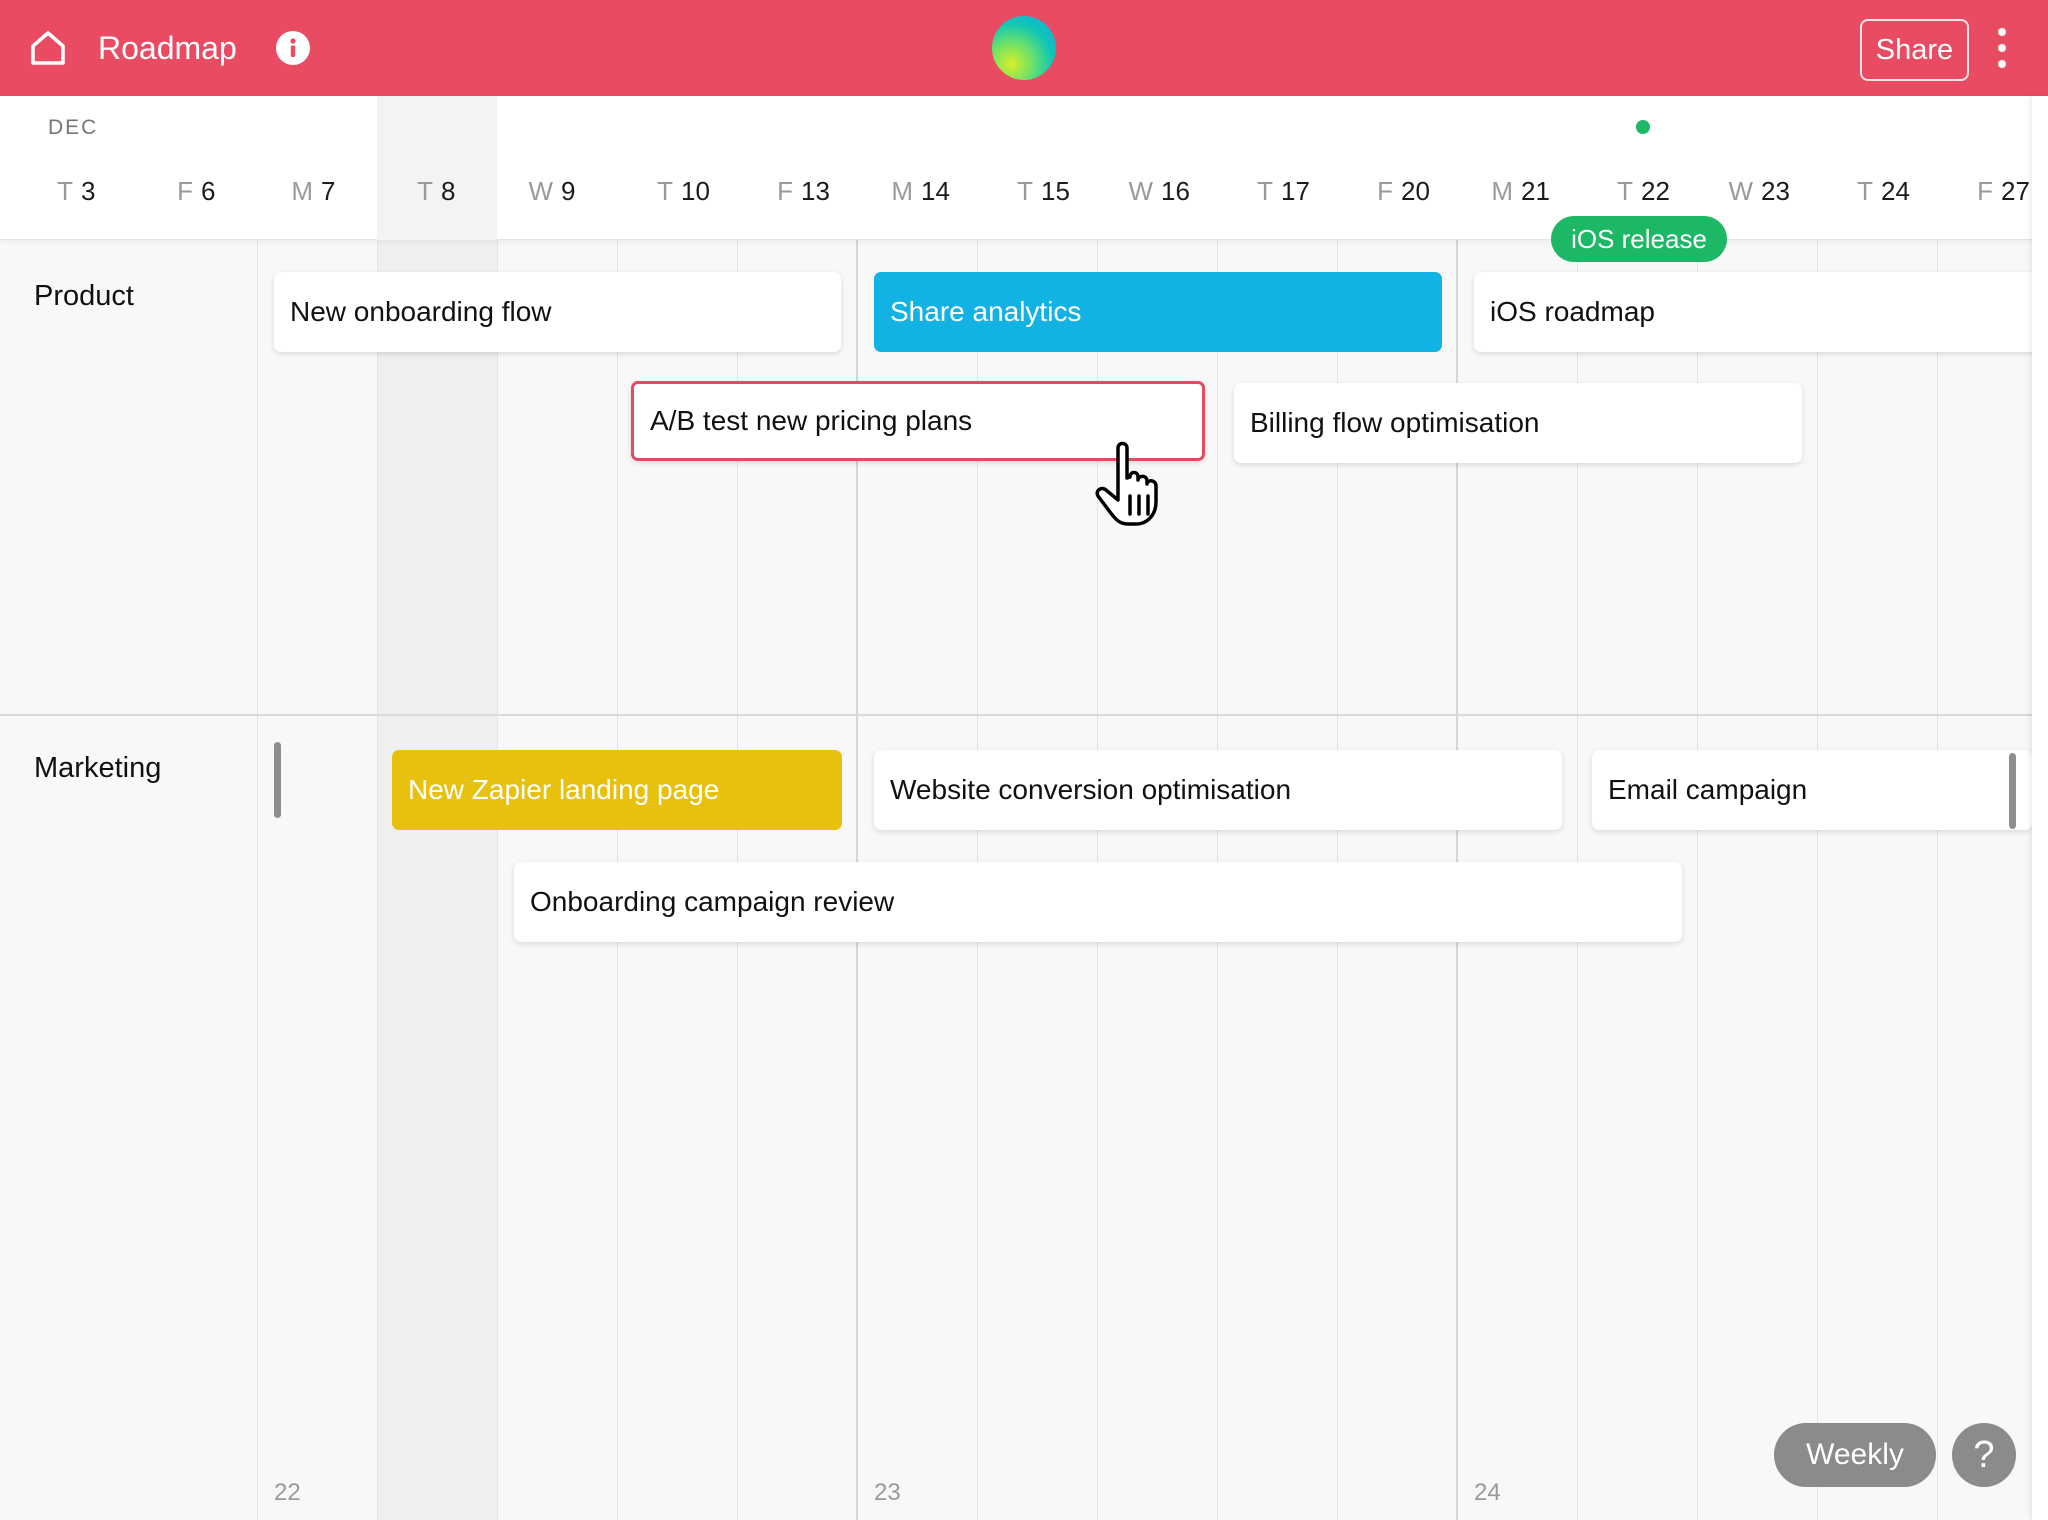 This screenshot has width=2048, height=1520. I want to click on day-number: 7, so click(328, 191).